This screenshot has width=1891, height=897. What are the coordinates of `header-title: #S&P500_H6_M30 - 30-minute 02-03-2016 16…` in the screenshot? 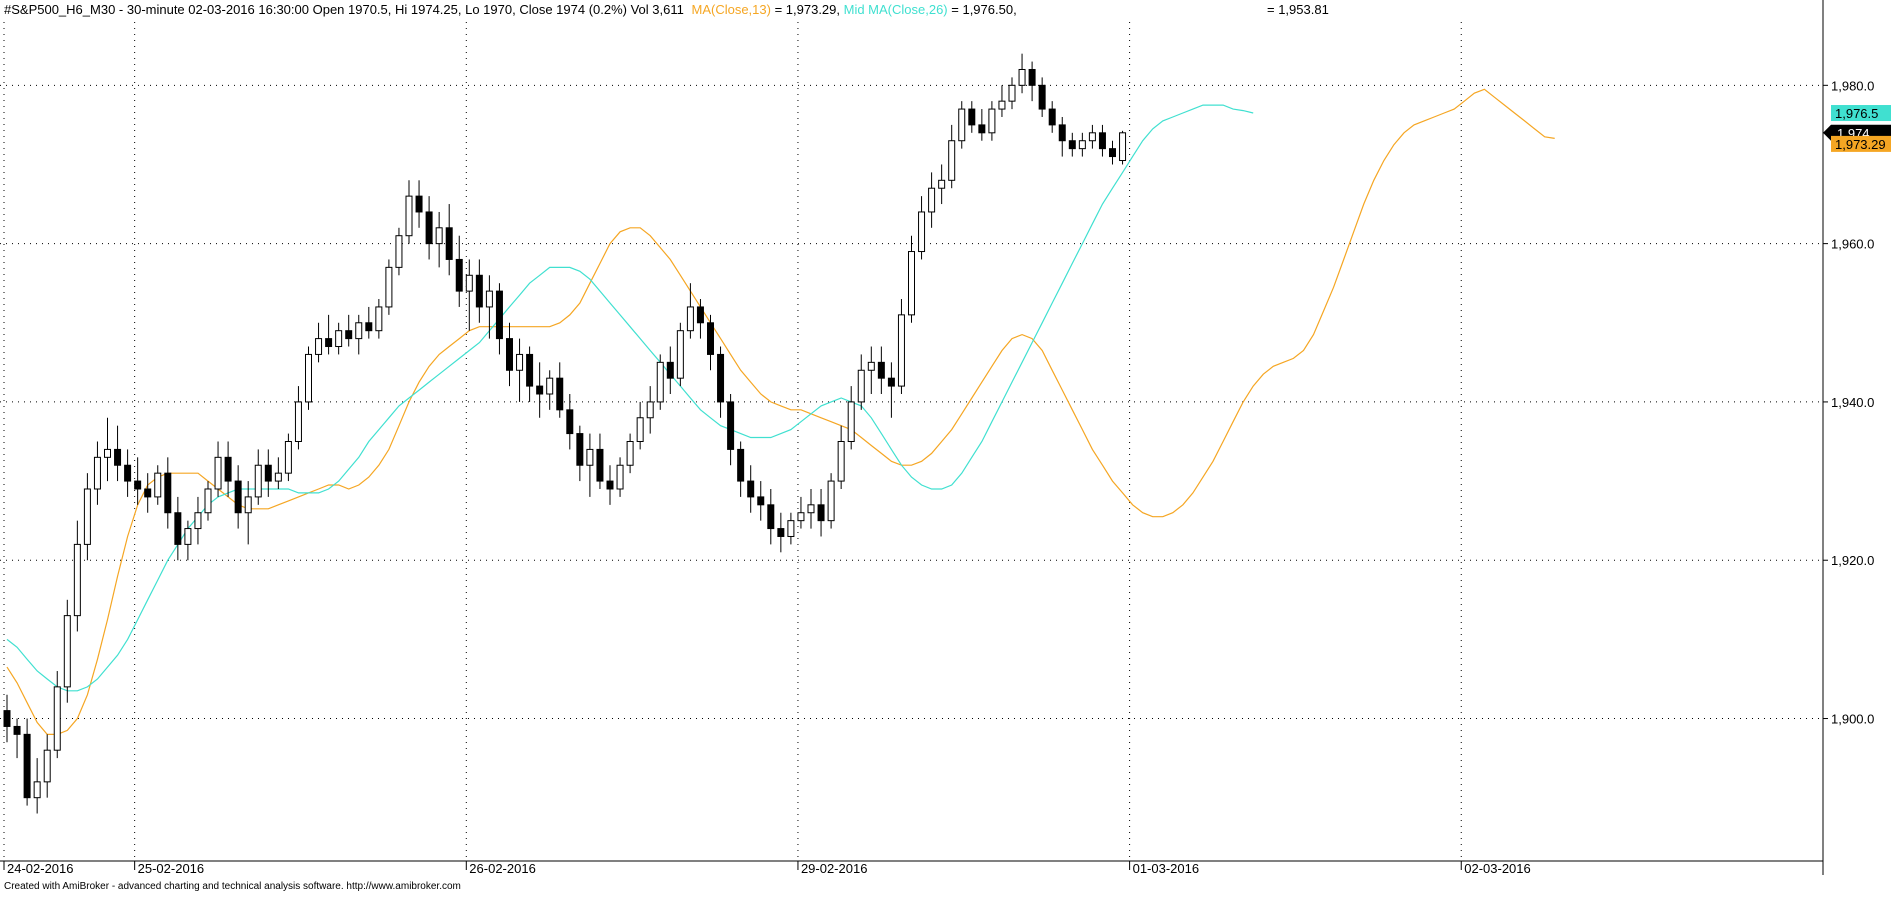 It's located at (344, 9).